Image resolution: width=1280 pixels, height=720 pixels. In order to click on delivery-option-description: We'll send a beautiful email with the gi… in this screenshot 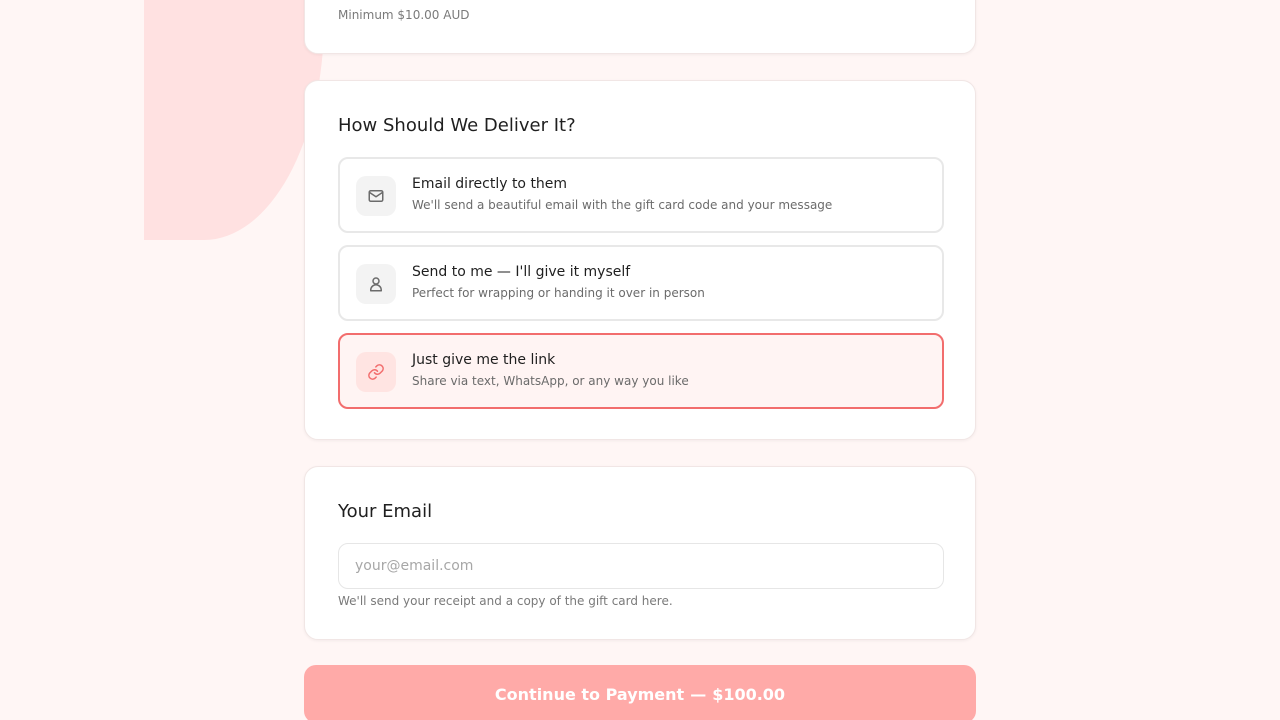, I will do `click(622, 205)`.